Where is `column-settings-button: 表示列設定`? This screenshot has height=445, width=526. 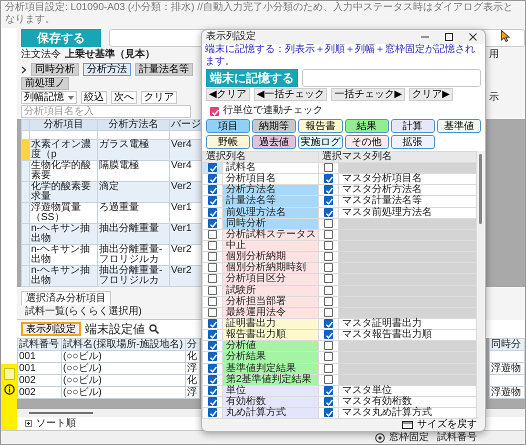 column-settings-button: 表示列設定 is located at coordinates (51, 329).